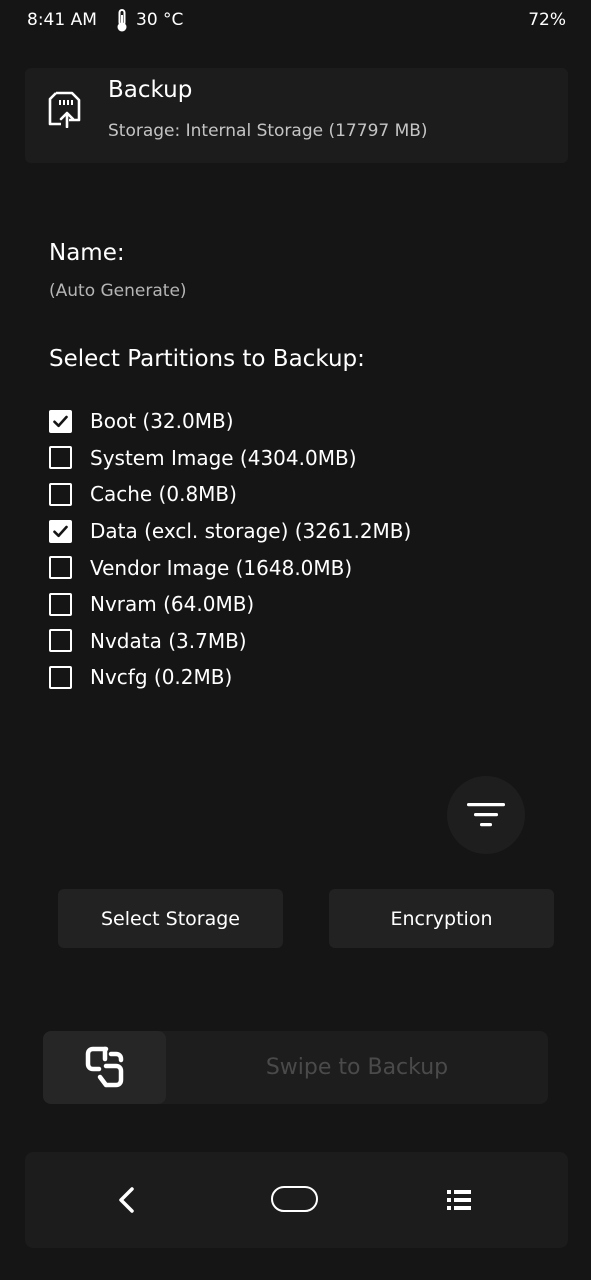 The height and width of the screenshot is (1280, 591). What do you see at coordinates (223, 457) in the screenshot?
I see `partition-label: System Image (4304.0MB)` at bounding box center [223, 457].